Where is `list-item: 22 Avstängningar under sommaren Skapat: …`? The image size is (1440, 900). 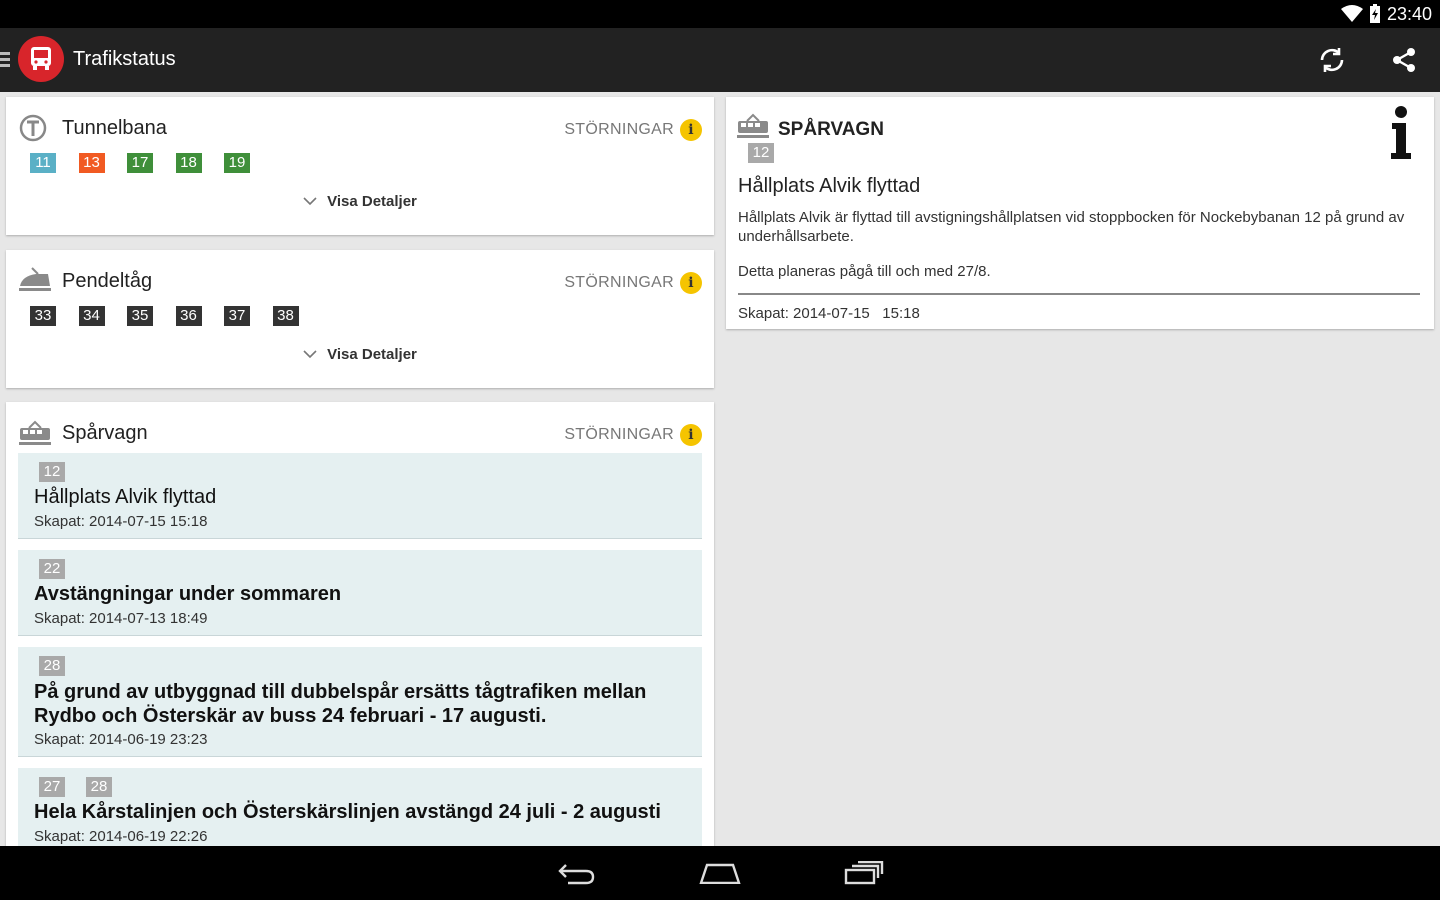 list-item: 22 Avstängningar under sommaren Skapat: … is located at coordinates (360, 593).